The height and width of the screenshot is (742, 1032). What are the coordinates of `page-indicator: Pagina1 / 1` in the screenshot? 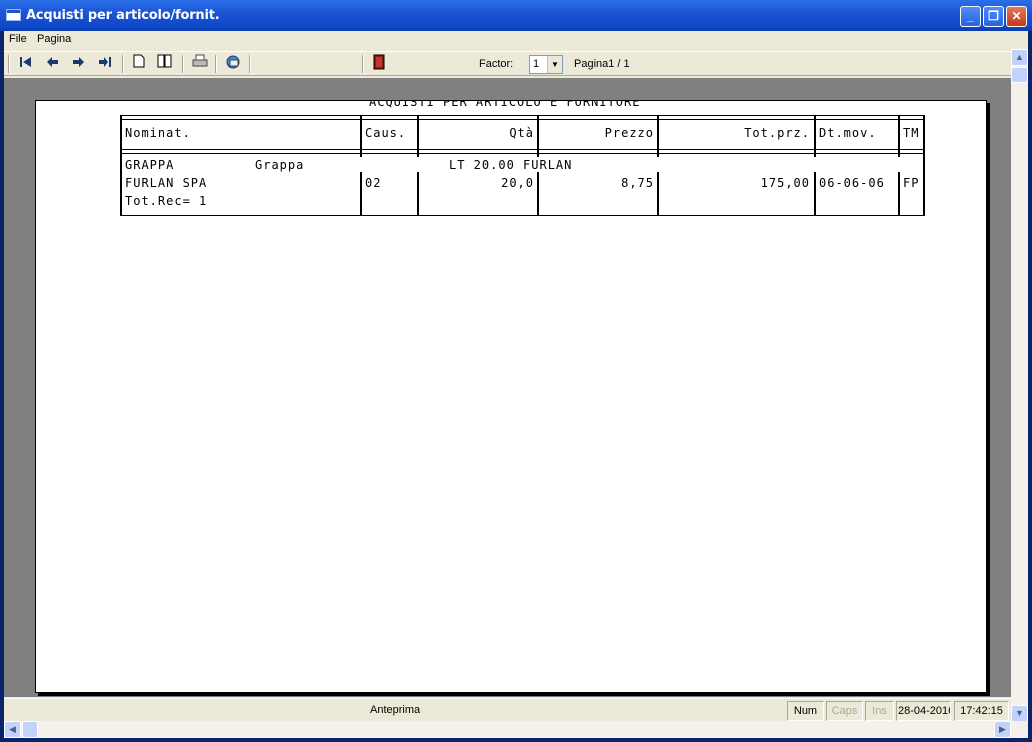 It's located at (602, 64).